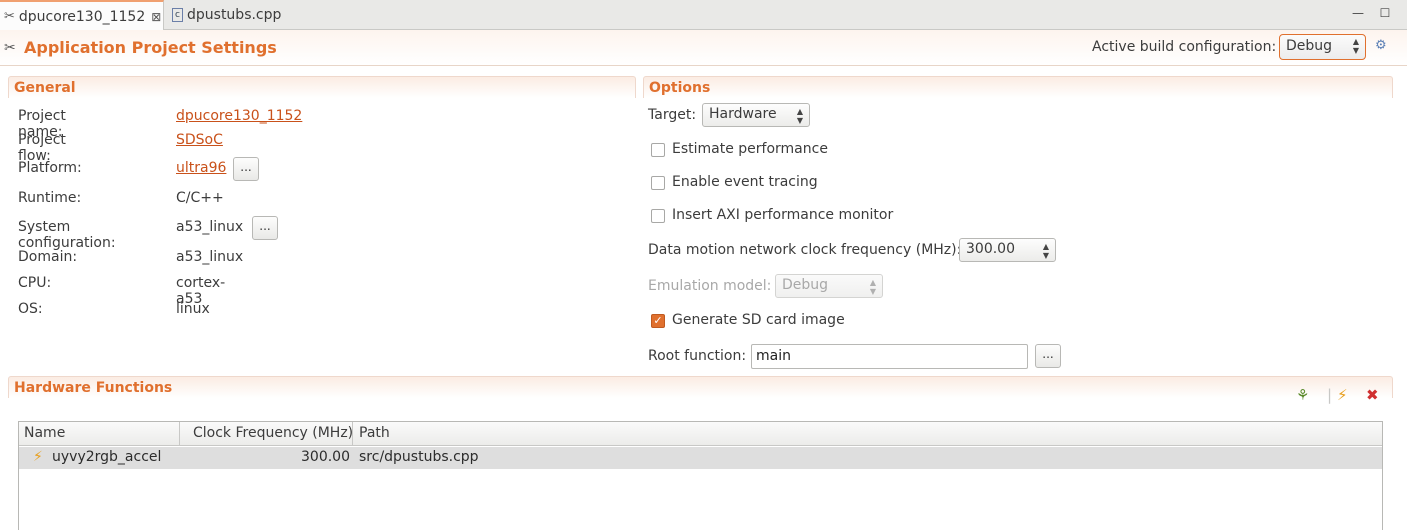  I want to click on active-build-config-select: Debug ▲ ▼, so click(1322, 47).